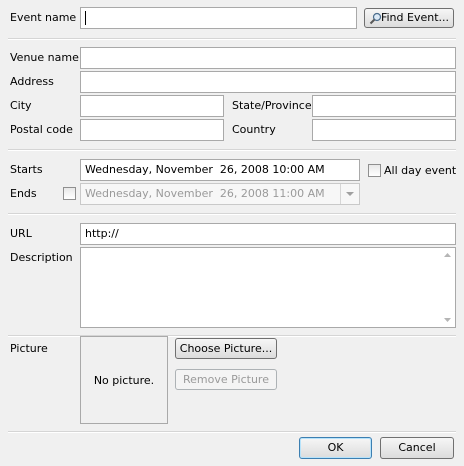  Describe the element at coordinates (417, 448) in the screenshot. I see `cancel-button: Cancel` at that location.